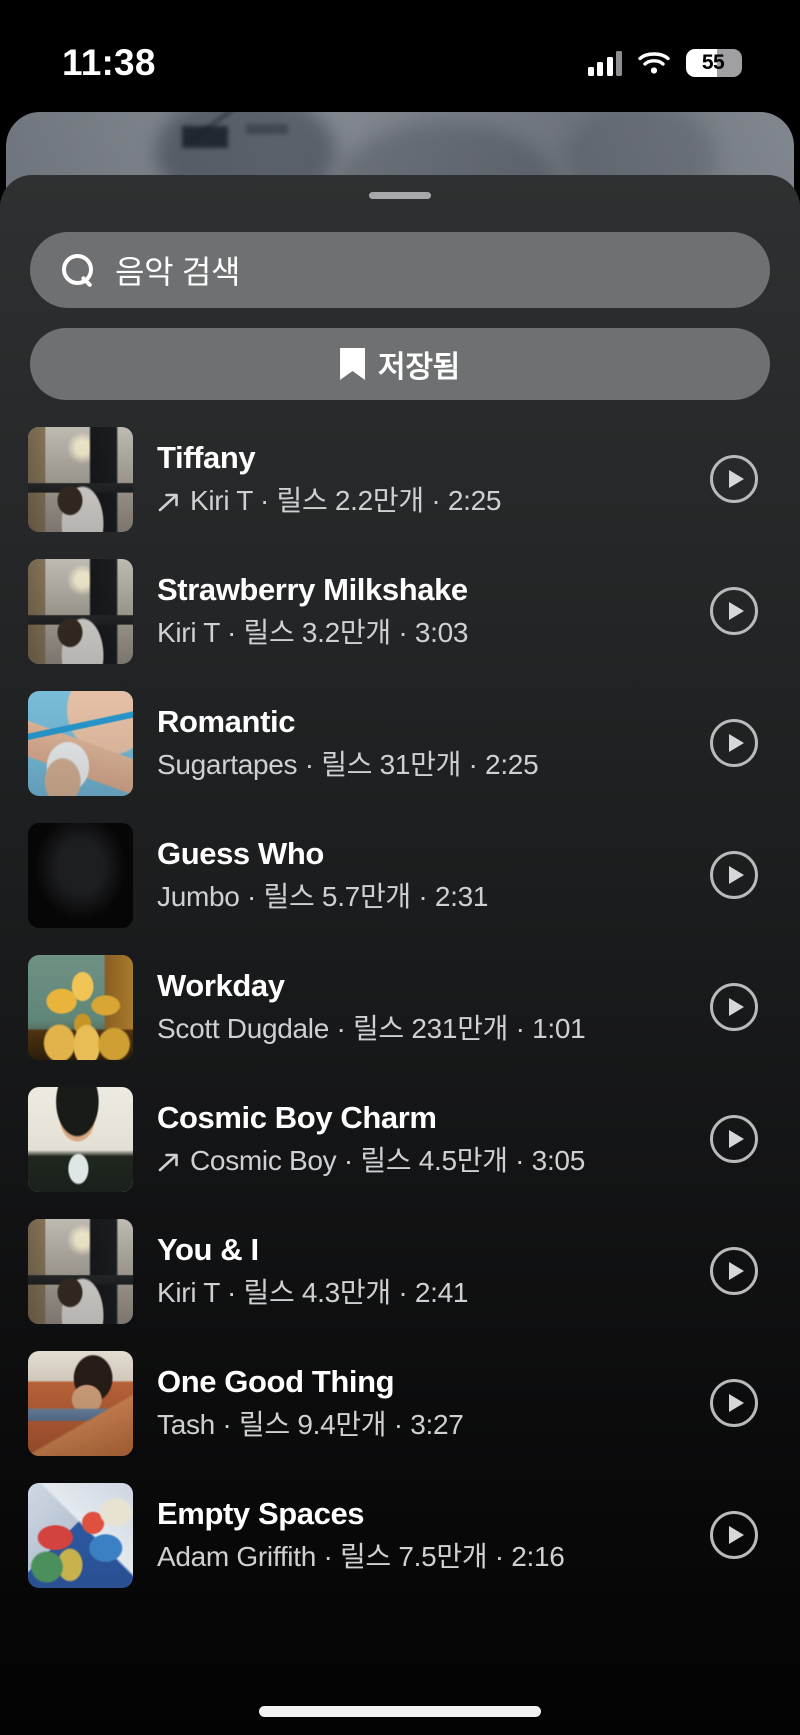  What do you see at coordinates (400, 270) in the screenshot?
I see `search-input: 음악 검색` at bounding box center [400, 270].